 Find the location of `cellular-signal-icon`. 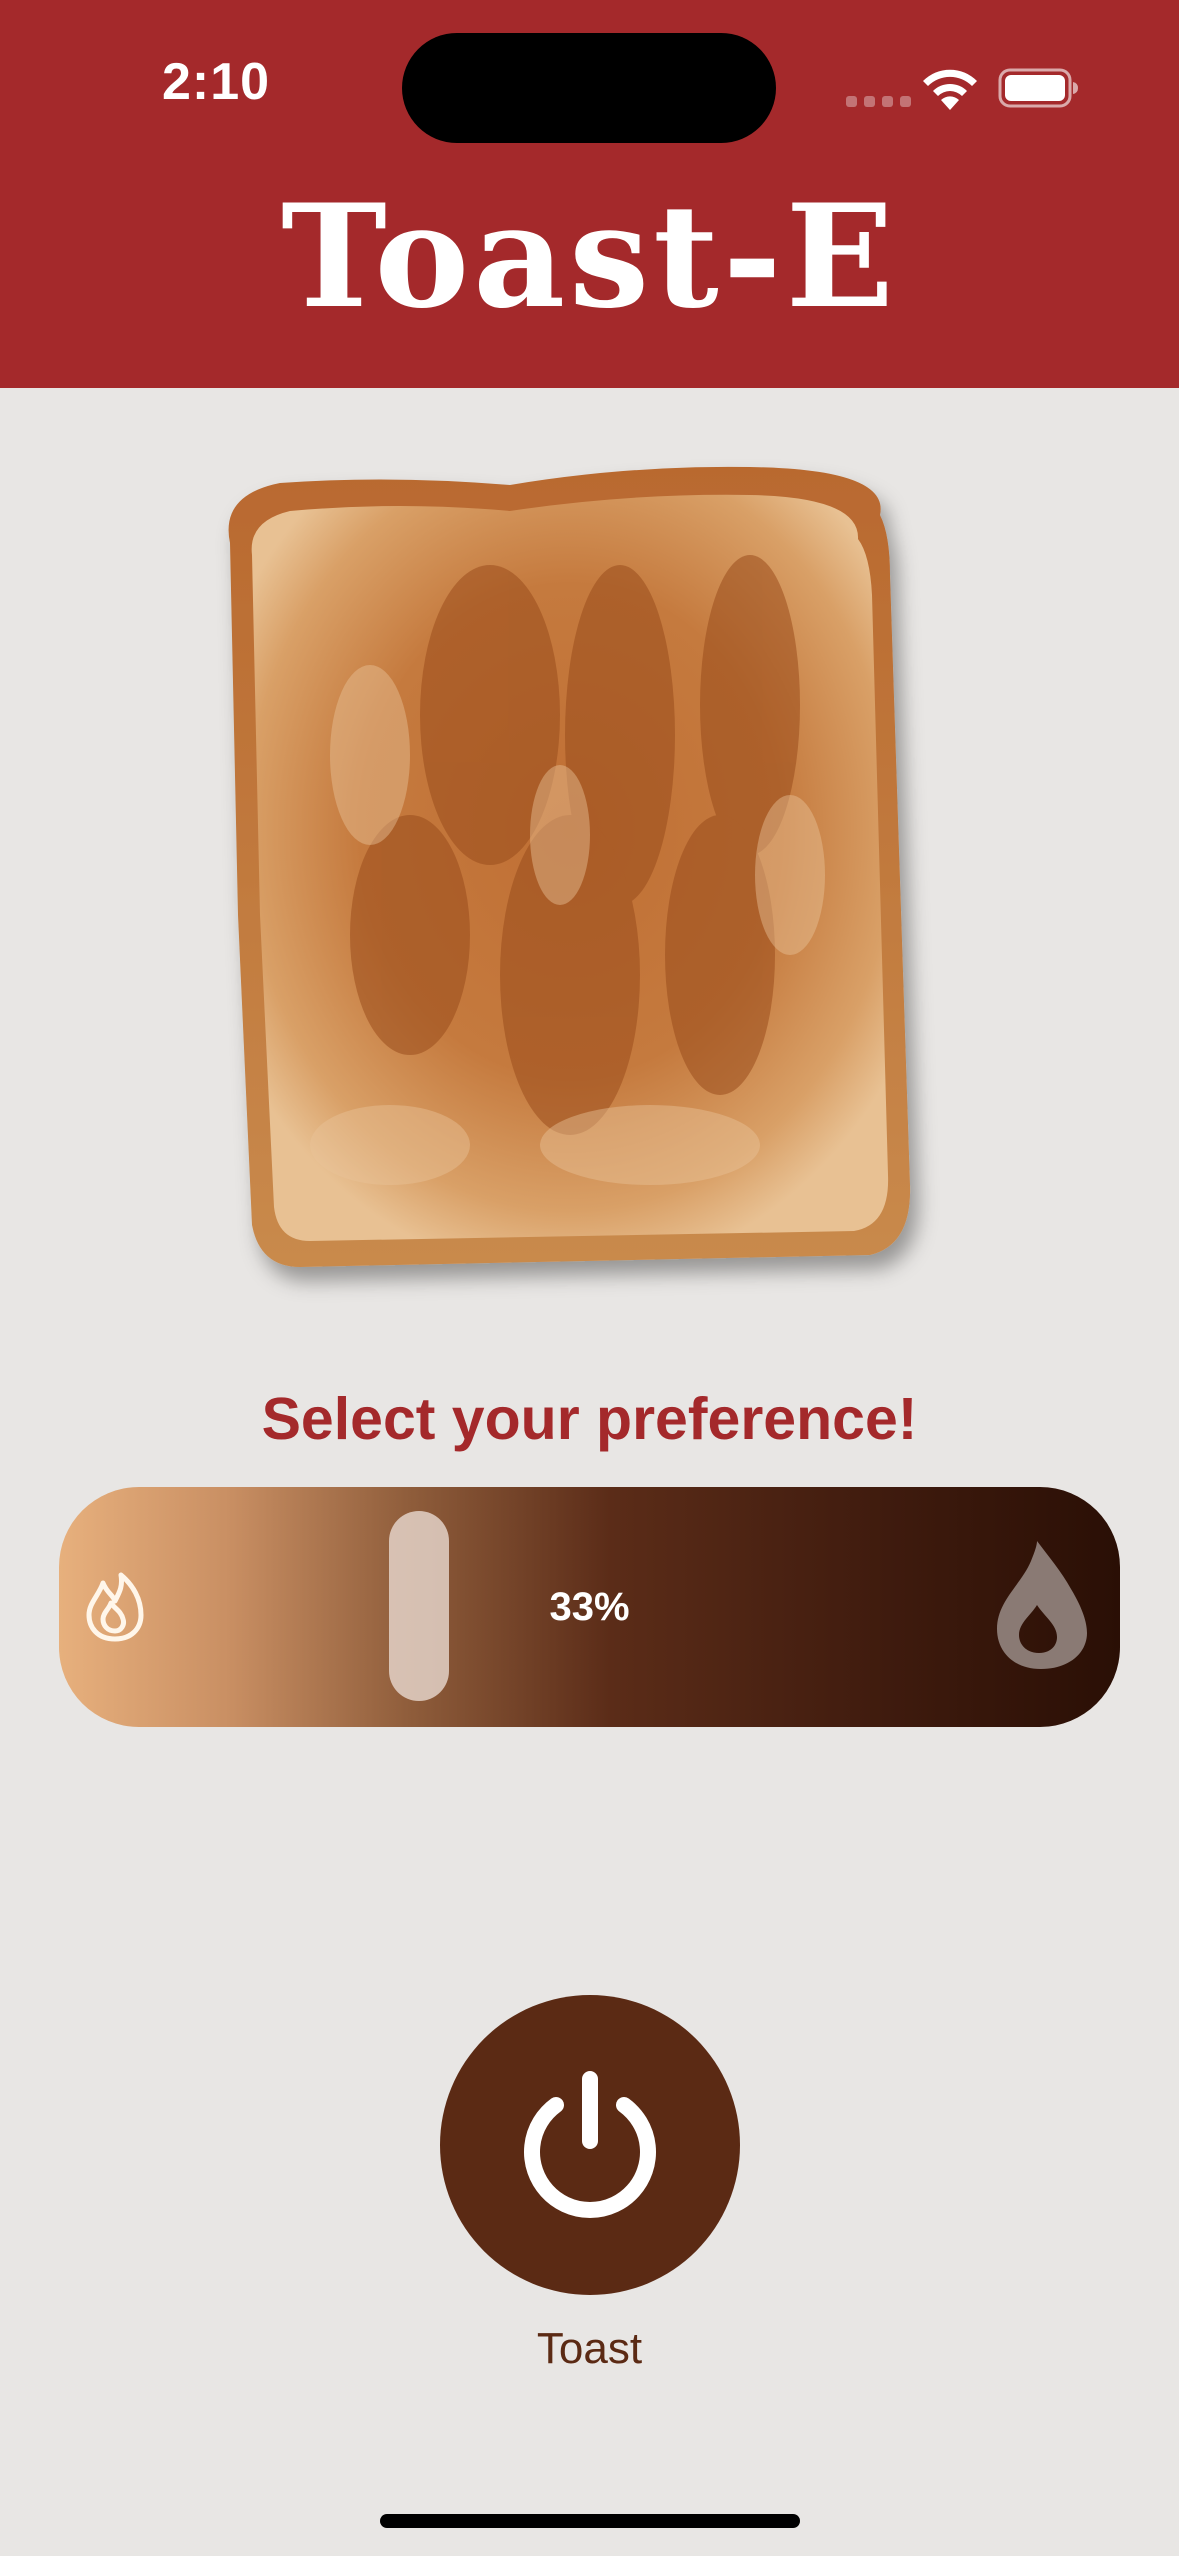

cellular-signal-icon is located at coordinates (878, 101).